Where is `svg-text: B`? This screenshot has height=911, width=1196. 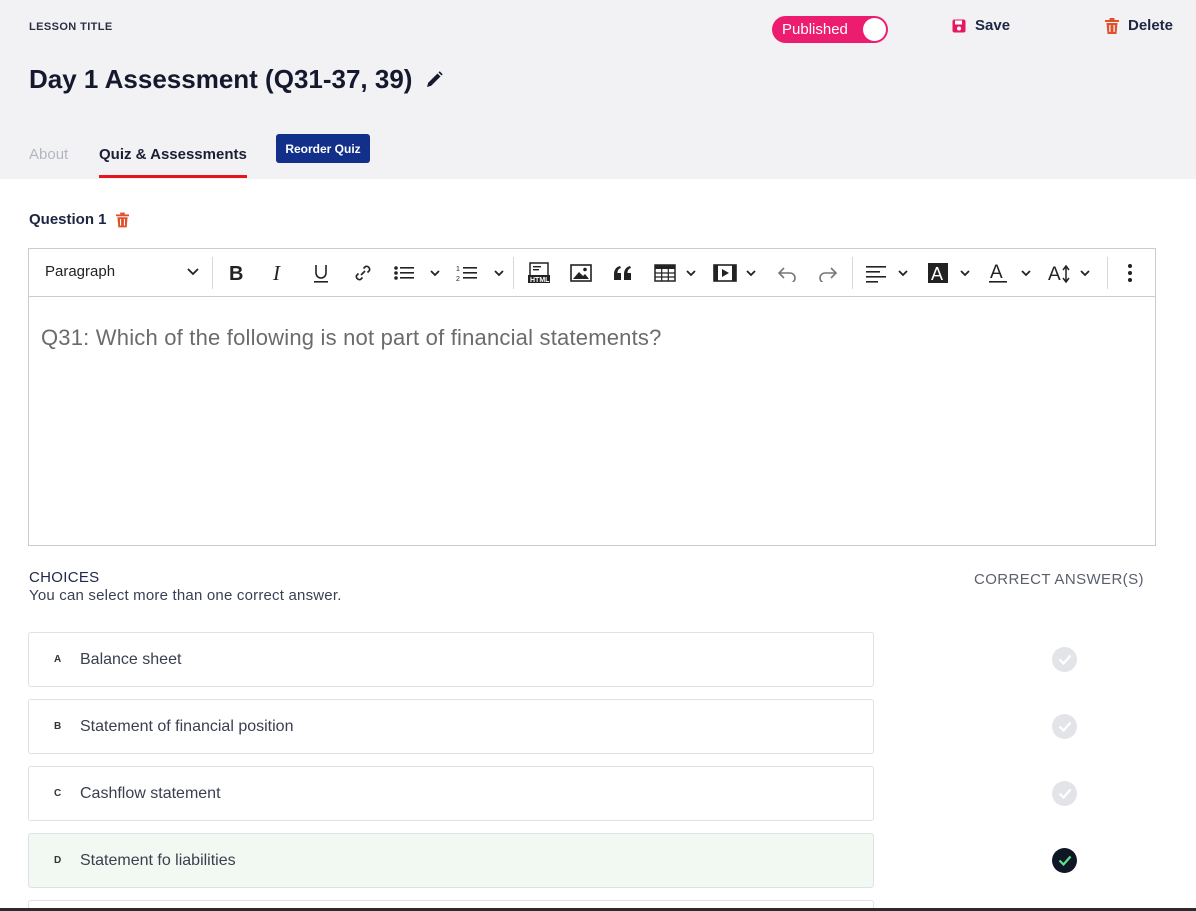
svg-text: B is located at coordinates (236, 273).